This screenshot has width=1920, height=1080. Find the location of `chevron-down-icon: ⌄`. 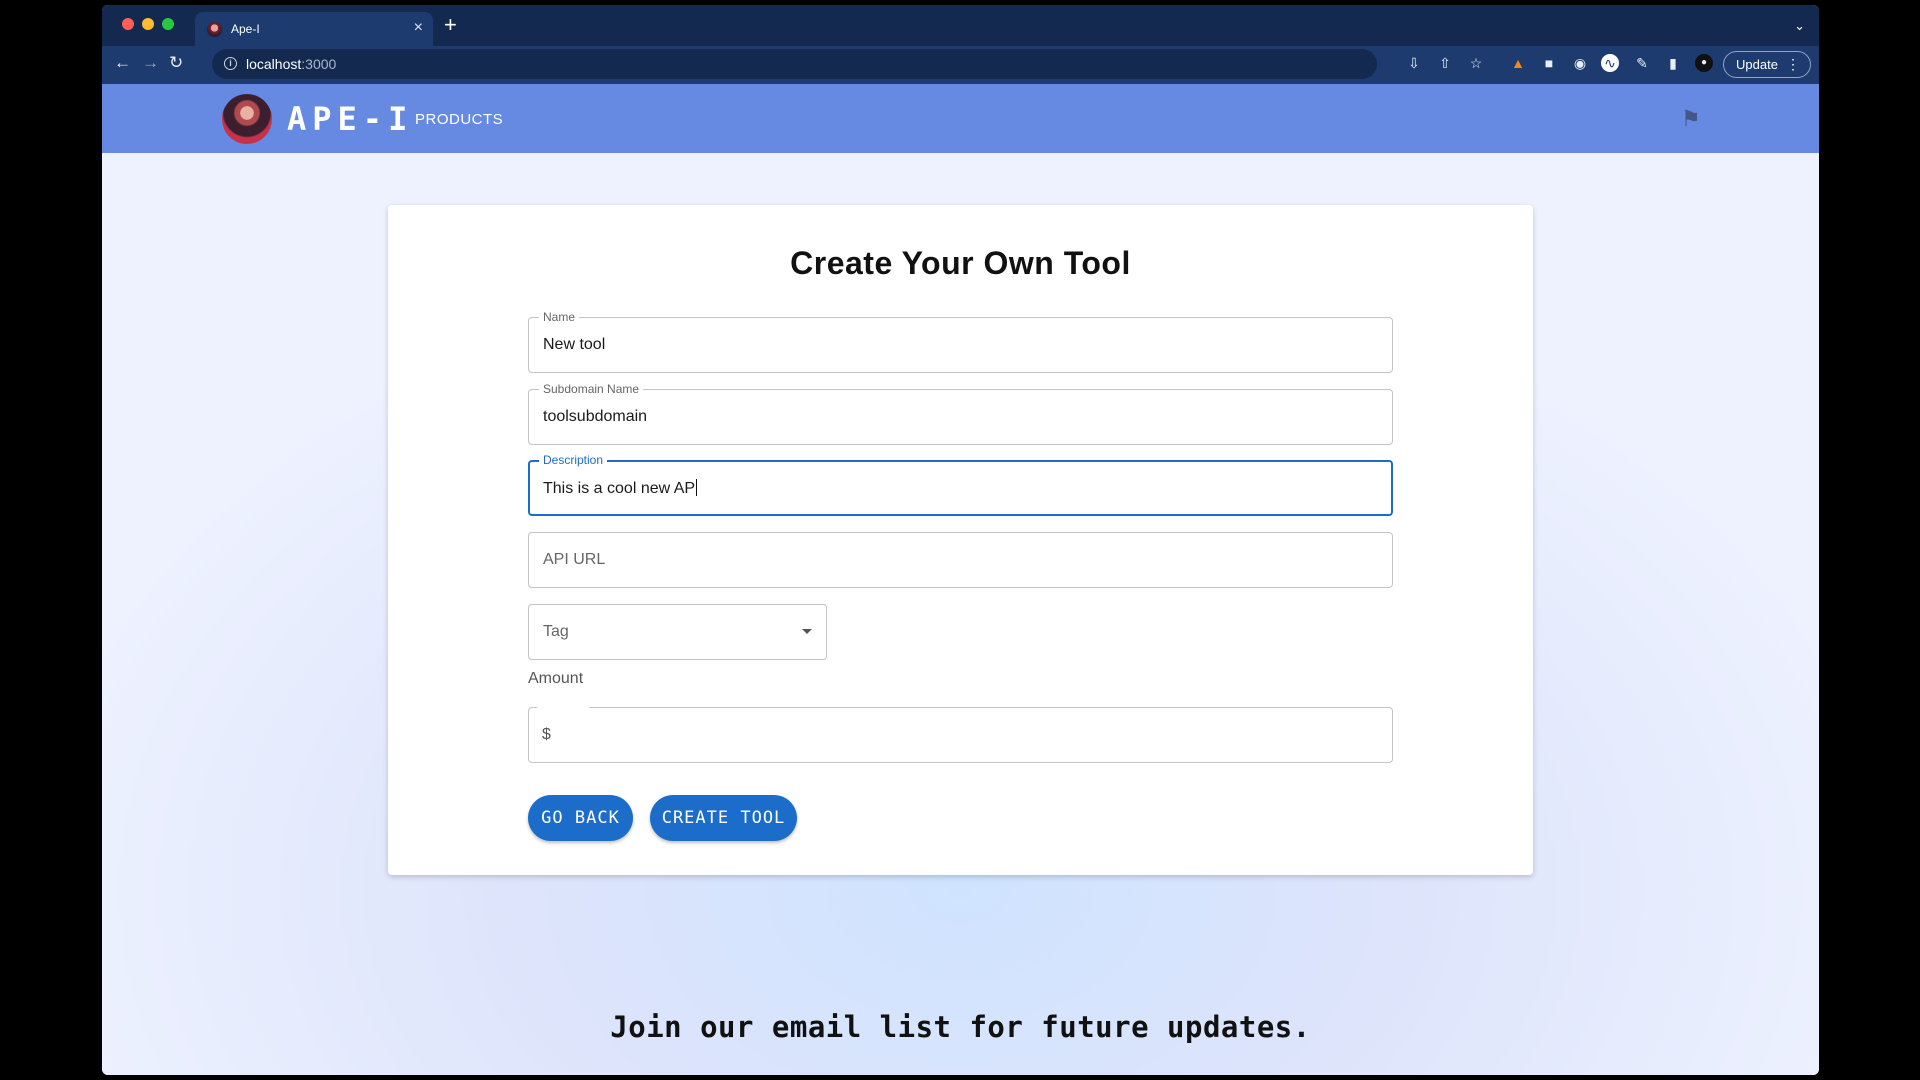

chevron-down-icon: ⌄ is located at coordinates (1799, 26).